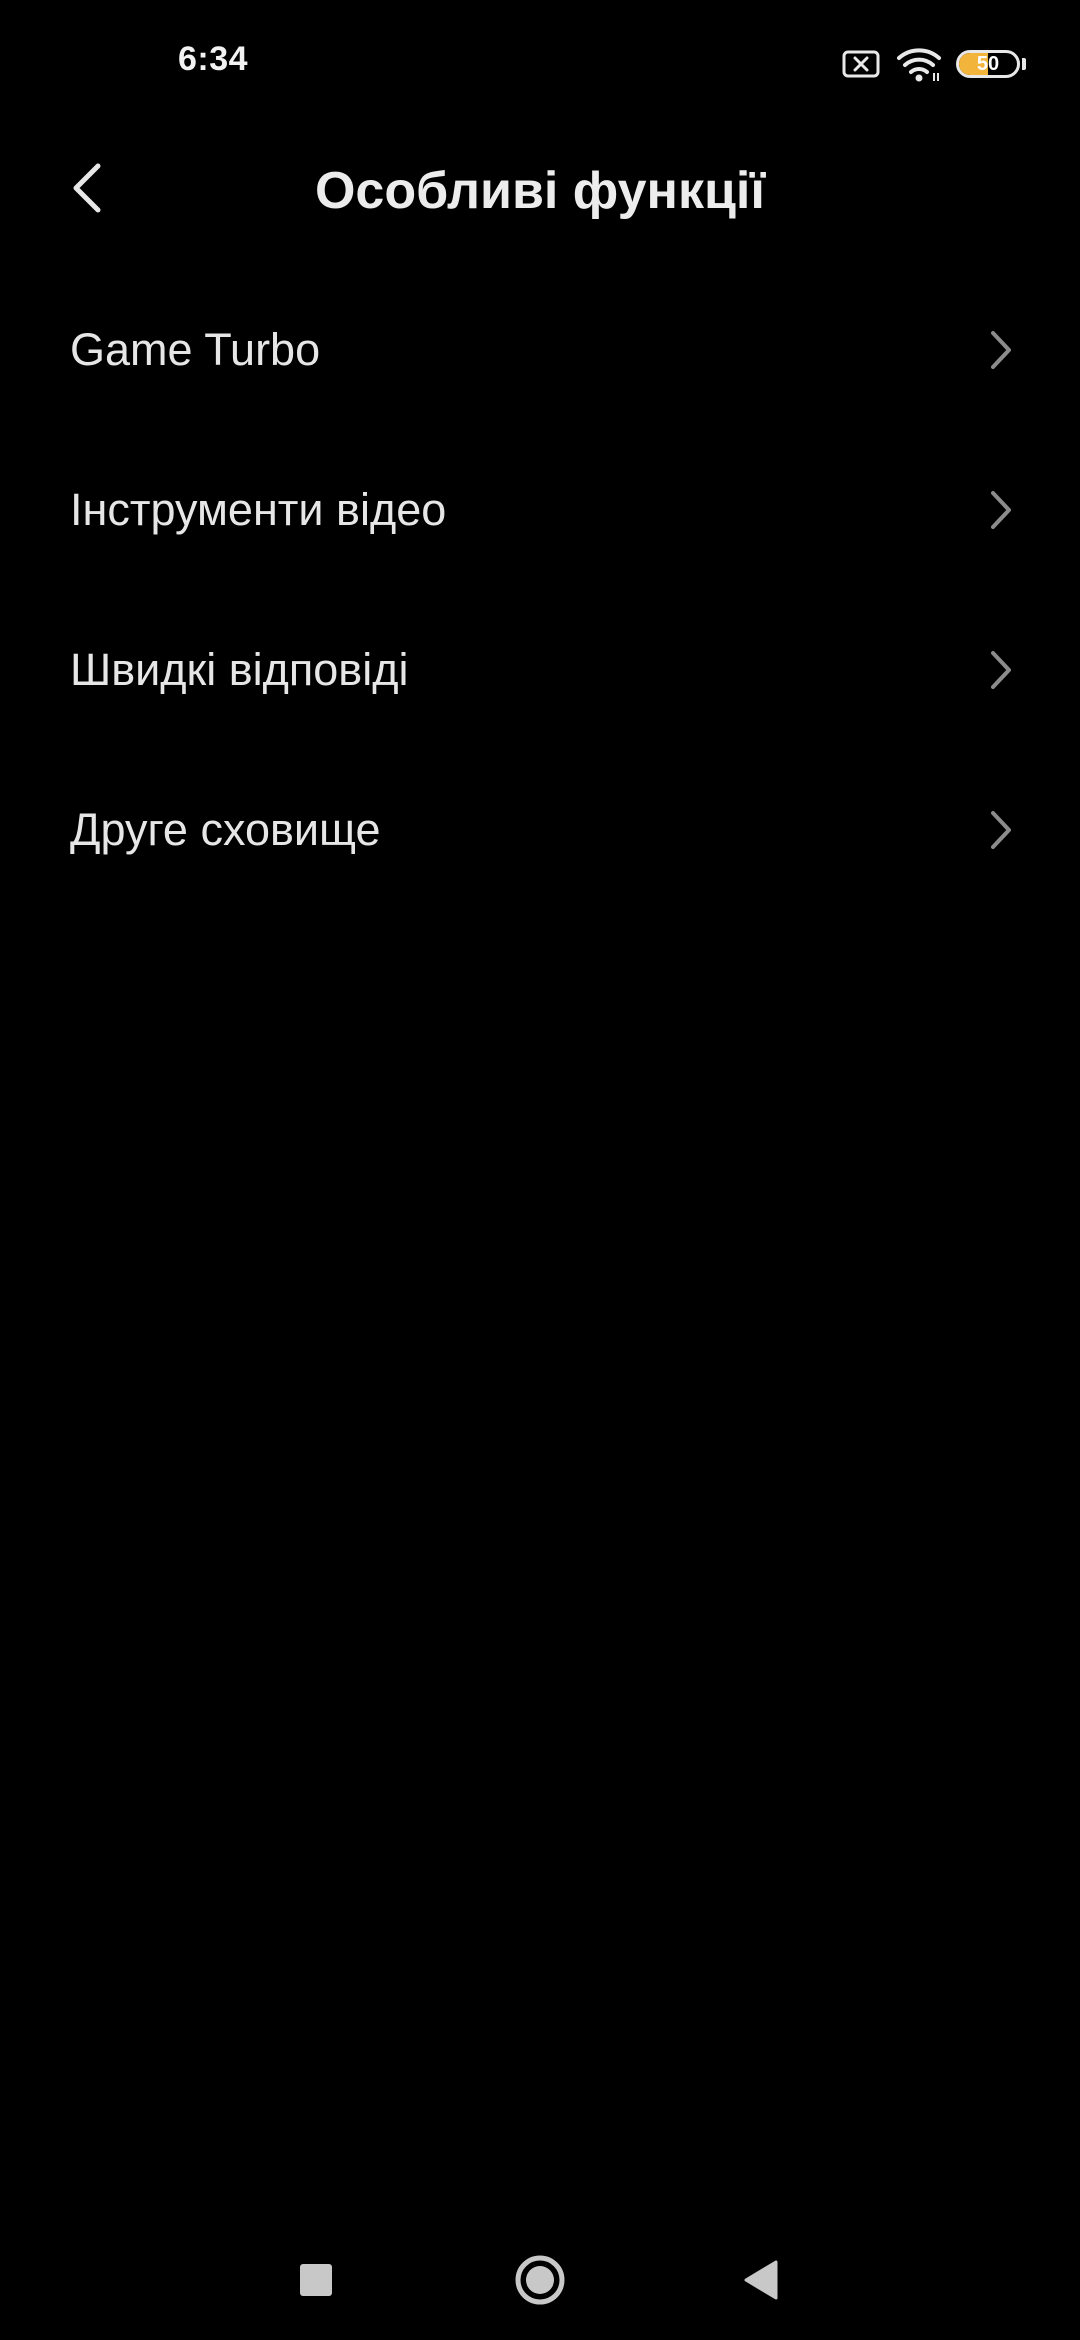 The image size is (1080, 2340). Describe the element at coordinates (861, 64) in the screenshot. I see `sim-missing-icon` at that location.